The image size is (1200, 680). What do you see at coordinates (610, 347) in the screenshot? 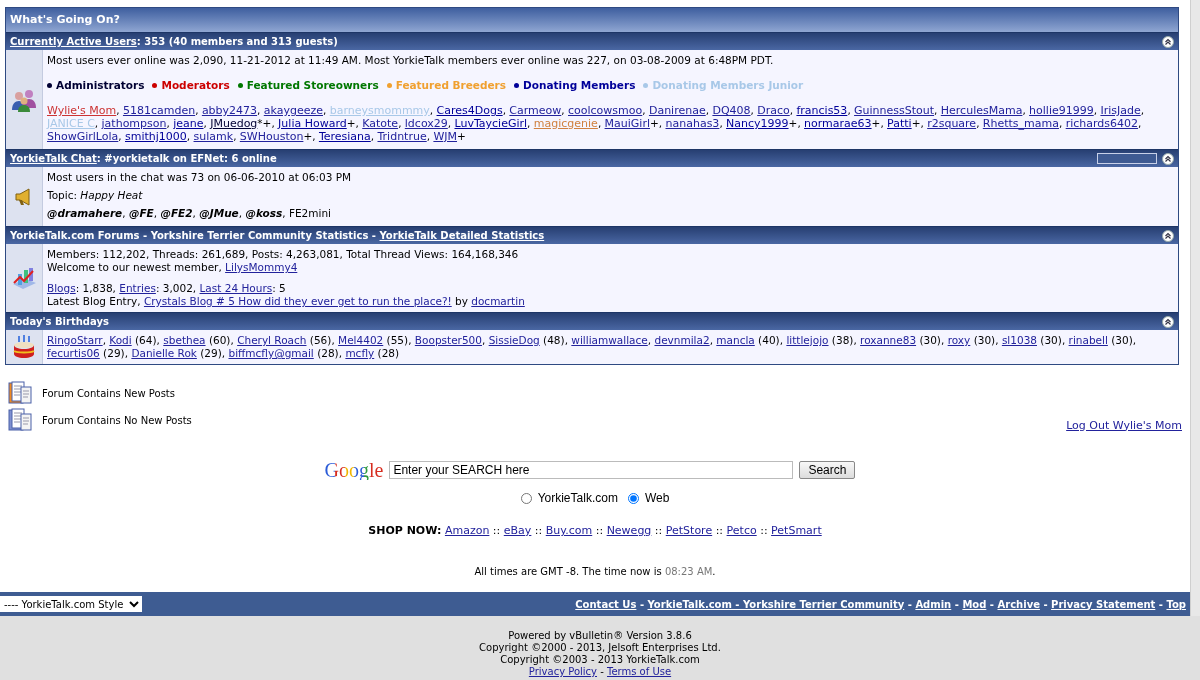
I see `birthday-list: RingoStarr, Kodi (64), sbethea (60), Cheryl Roach (56), Mel4402 (55), Boopster500, SissieDog (48), williamwallace, devnmila2, mancla (40), littlejojo (38), roxanne83 (30), roxy (30), sl1038 (30), rinabell (30), fecurtis06 (29), Danielle Rok (29), biffmcfly@gmail (28), mcfly (28)` at bounding box center [610, 347].